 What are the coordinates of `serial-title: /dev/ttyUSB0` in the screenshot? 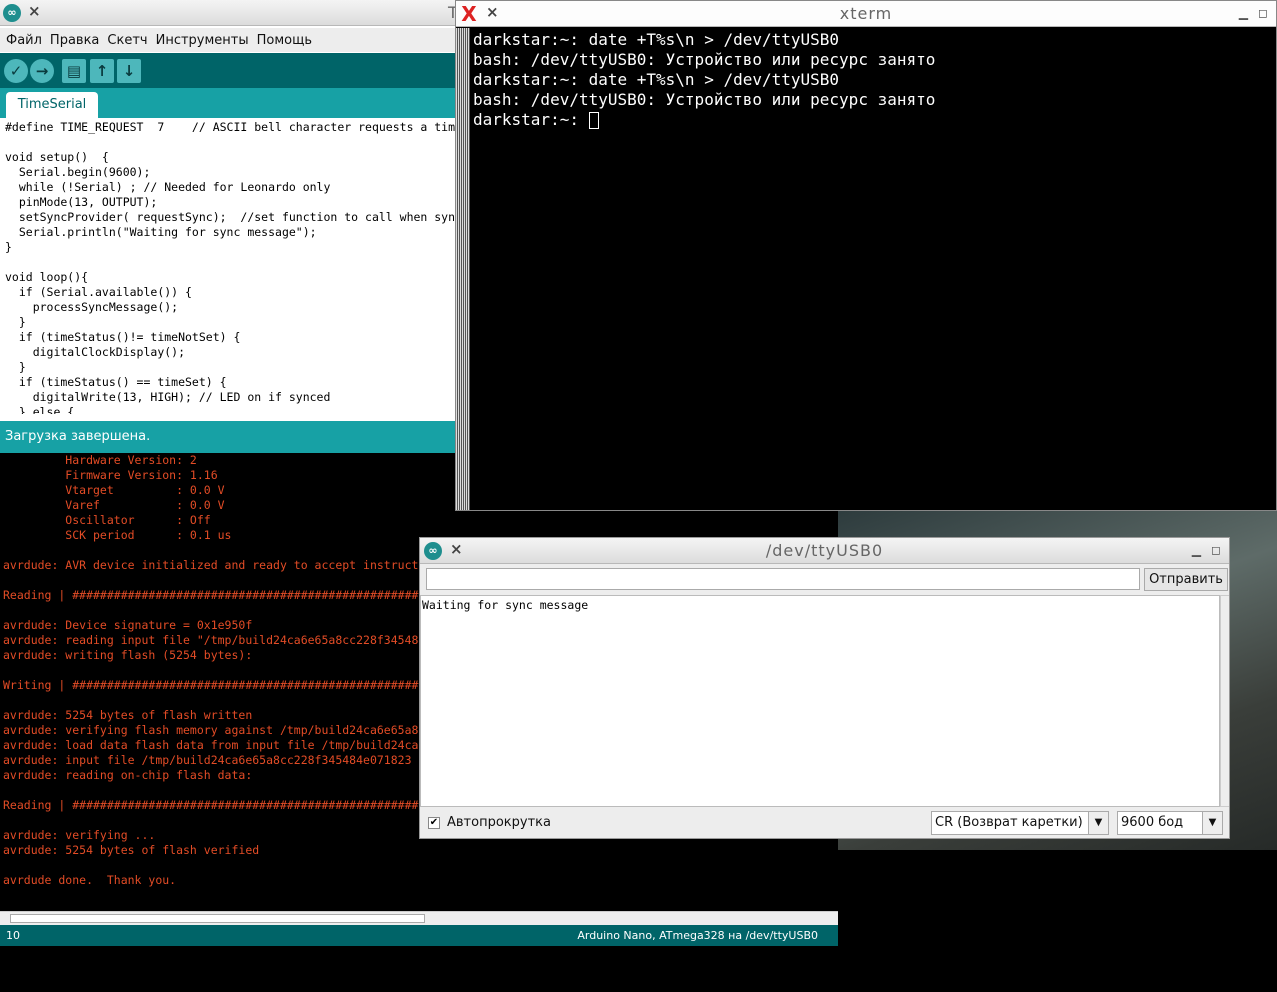 It's located at (824, 550).